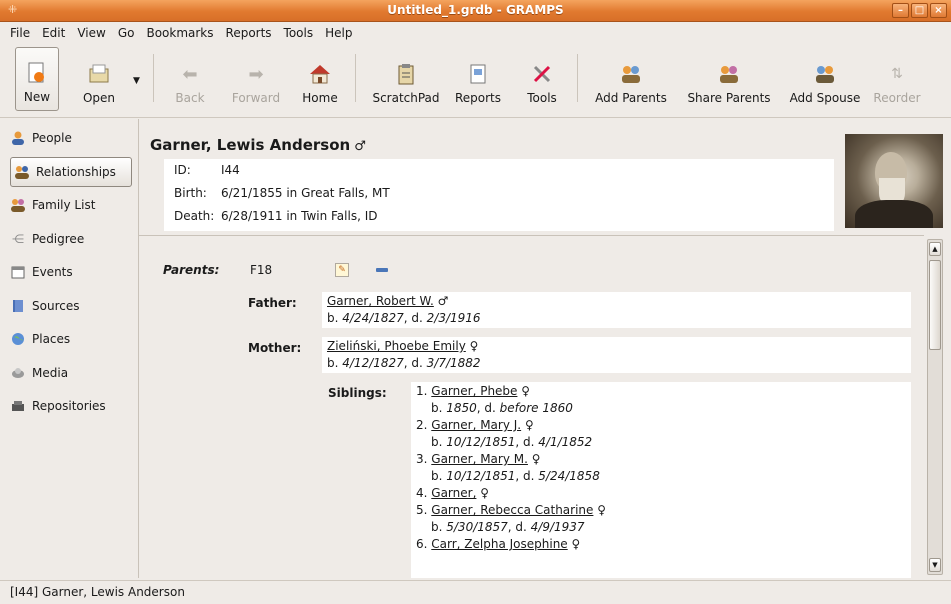 This screenshot has width=951, height=604. Describe the element at coordinates (71, 172) in the screenshot. I see `sidebar-item-relationships: Relationships` at that location.